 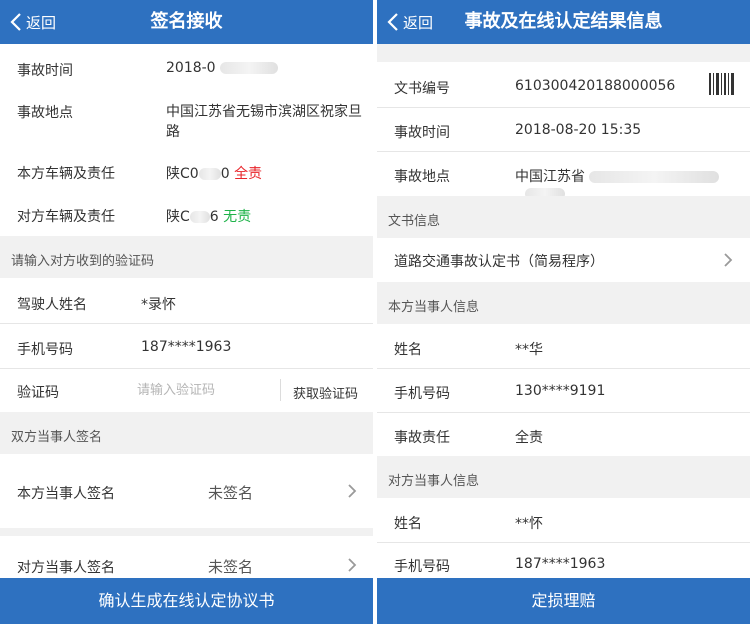 What do you see at coordinates (57, 437) in the screenshot?
I see `sign-section-title: 双方当事人签名` at bounding box center [57, 437].